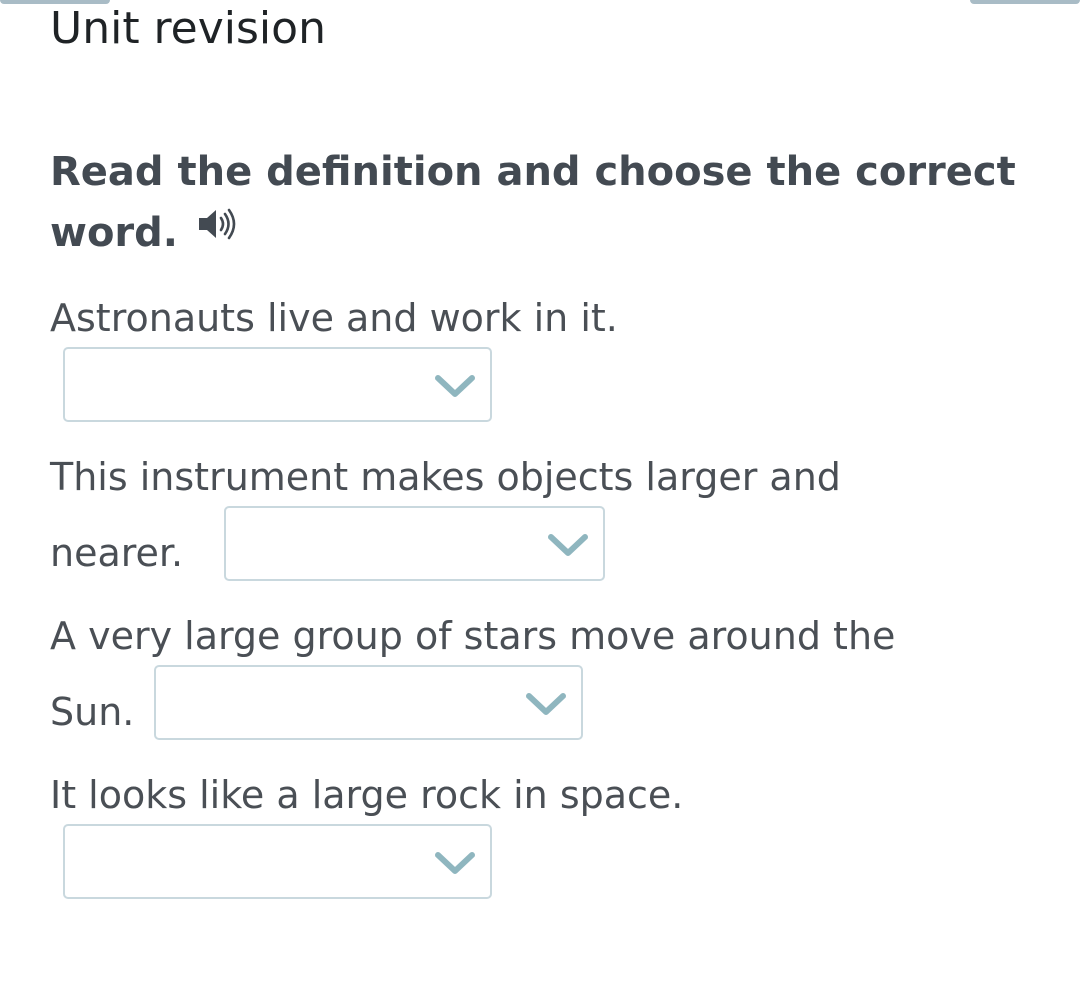  Describe the element at coordinates (188, 28) in the screenshot. I see `page-title: Unit revision` at that location.